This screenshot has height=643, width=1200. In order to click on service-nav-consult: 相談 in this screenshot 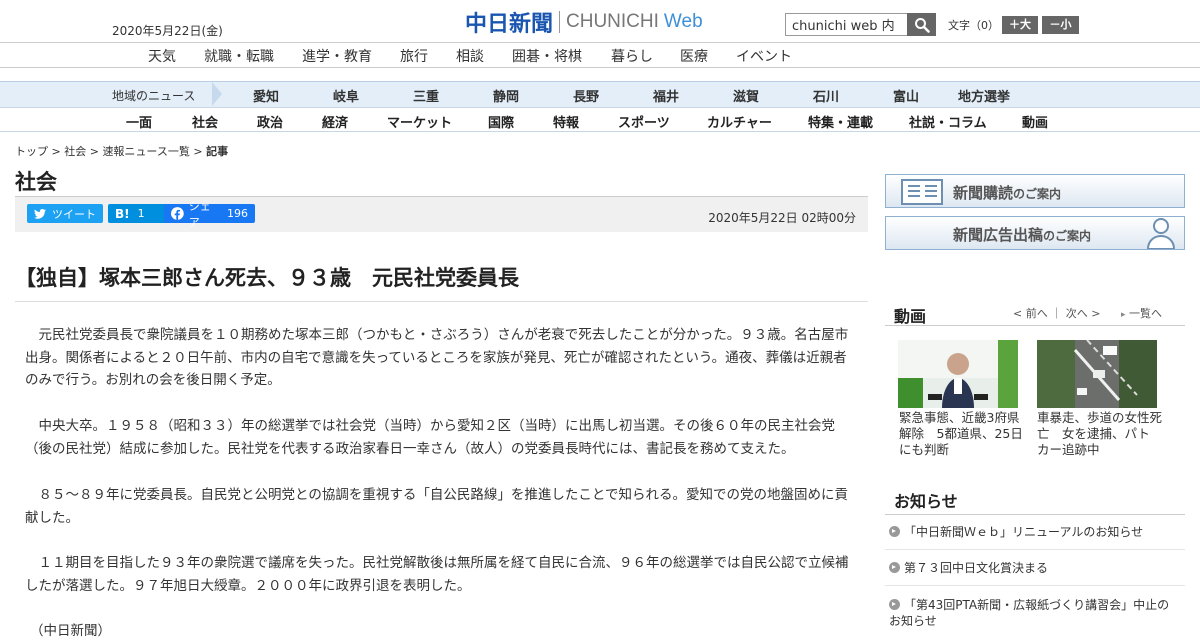, I will do `click(470, 56)`.